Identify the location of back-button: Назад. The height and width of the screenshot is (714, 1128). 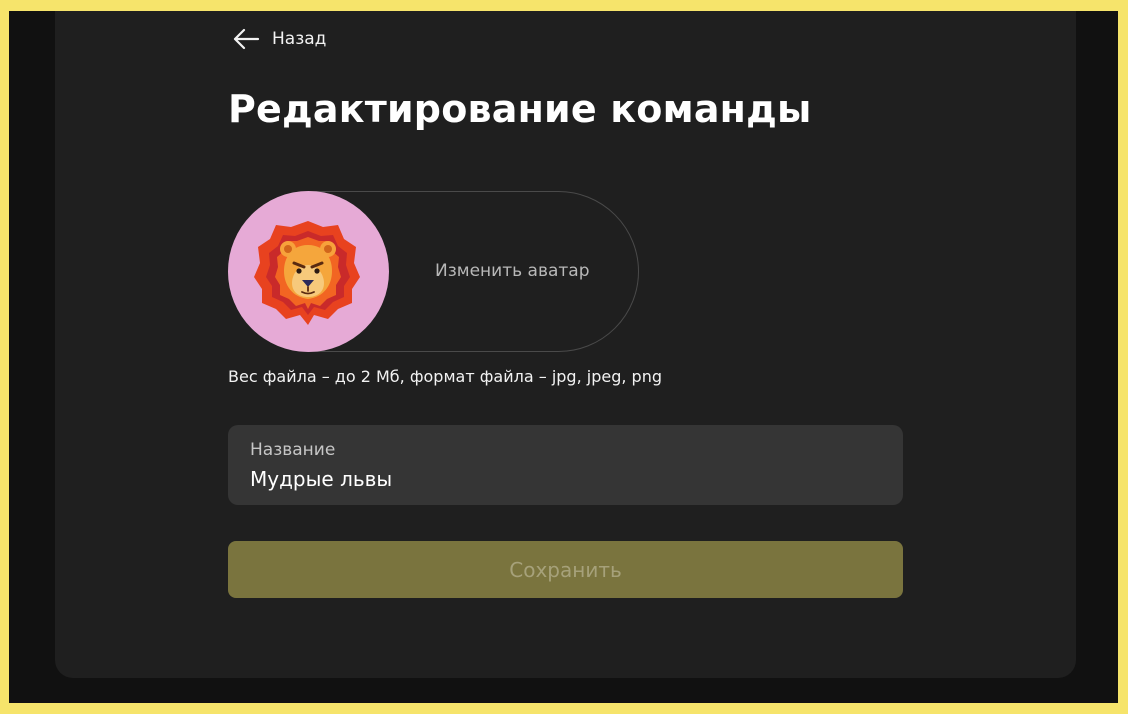
(279, 39).